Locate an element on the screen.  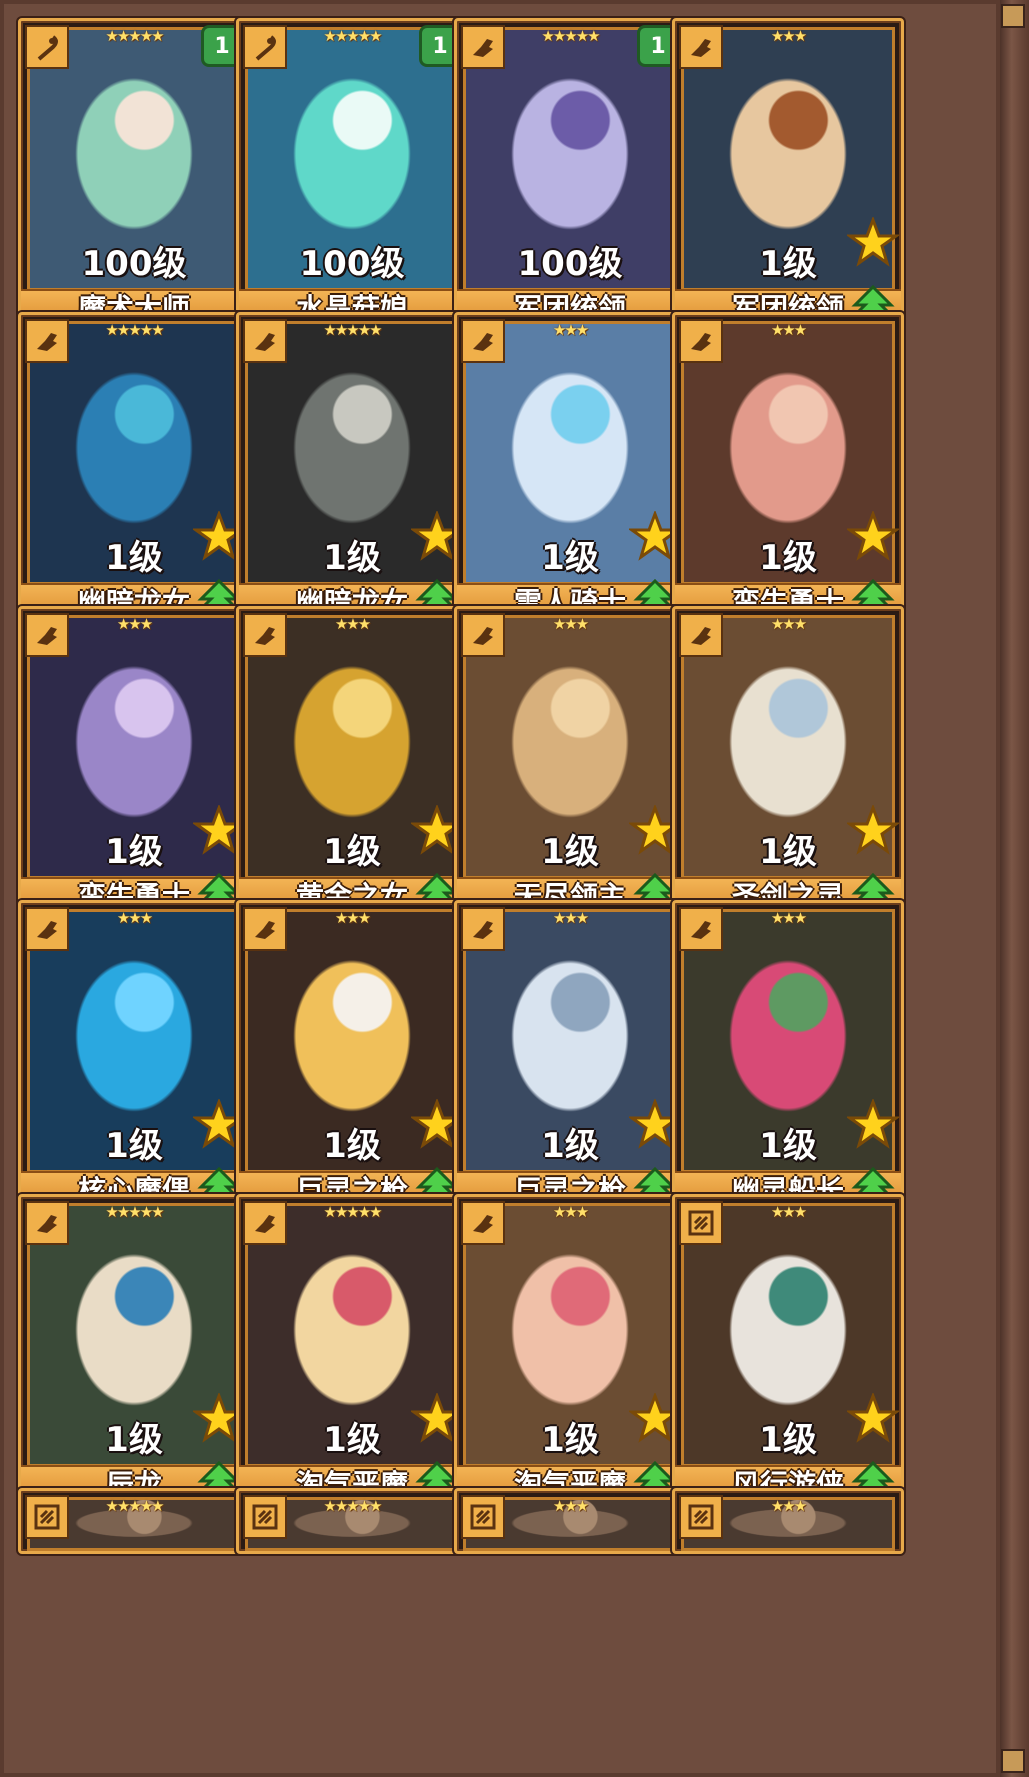
hero-card: ★★★ 1级 黄金之女 is located at coordinates (352, 764).